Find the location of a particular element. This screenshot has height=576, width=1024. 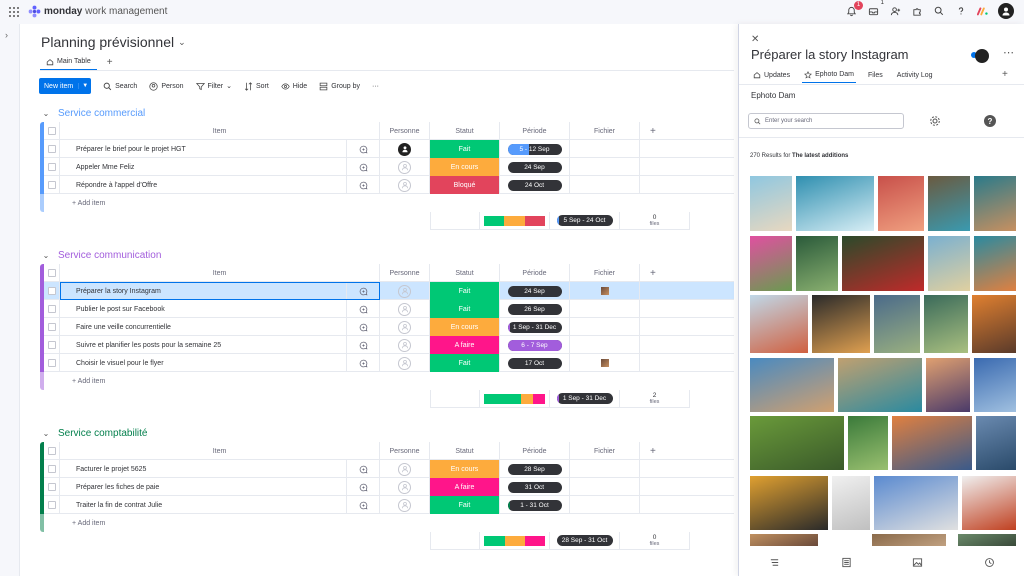

search-button: Search is located at coordinates (120, 86).